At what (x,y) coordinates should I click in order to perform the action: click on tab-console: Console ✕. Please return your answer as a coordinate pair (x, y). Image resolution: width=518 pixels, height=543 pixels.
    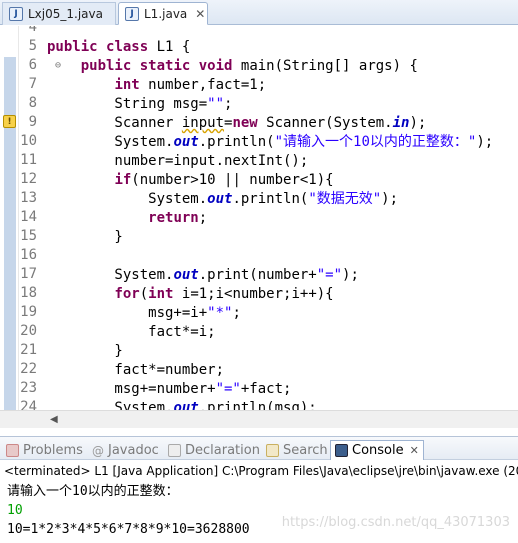
    Looking at the image, I should click on (377, 450).